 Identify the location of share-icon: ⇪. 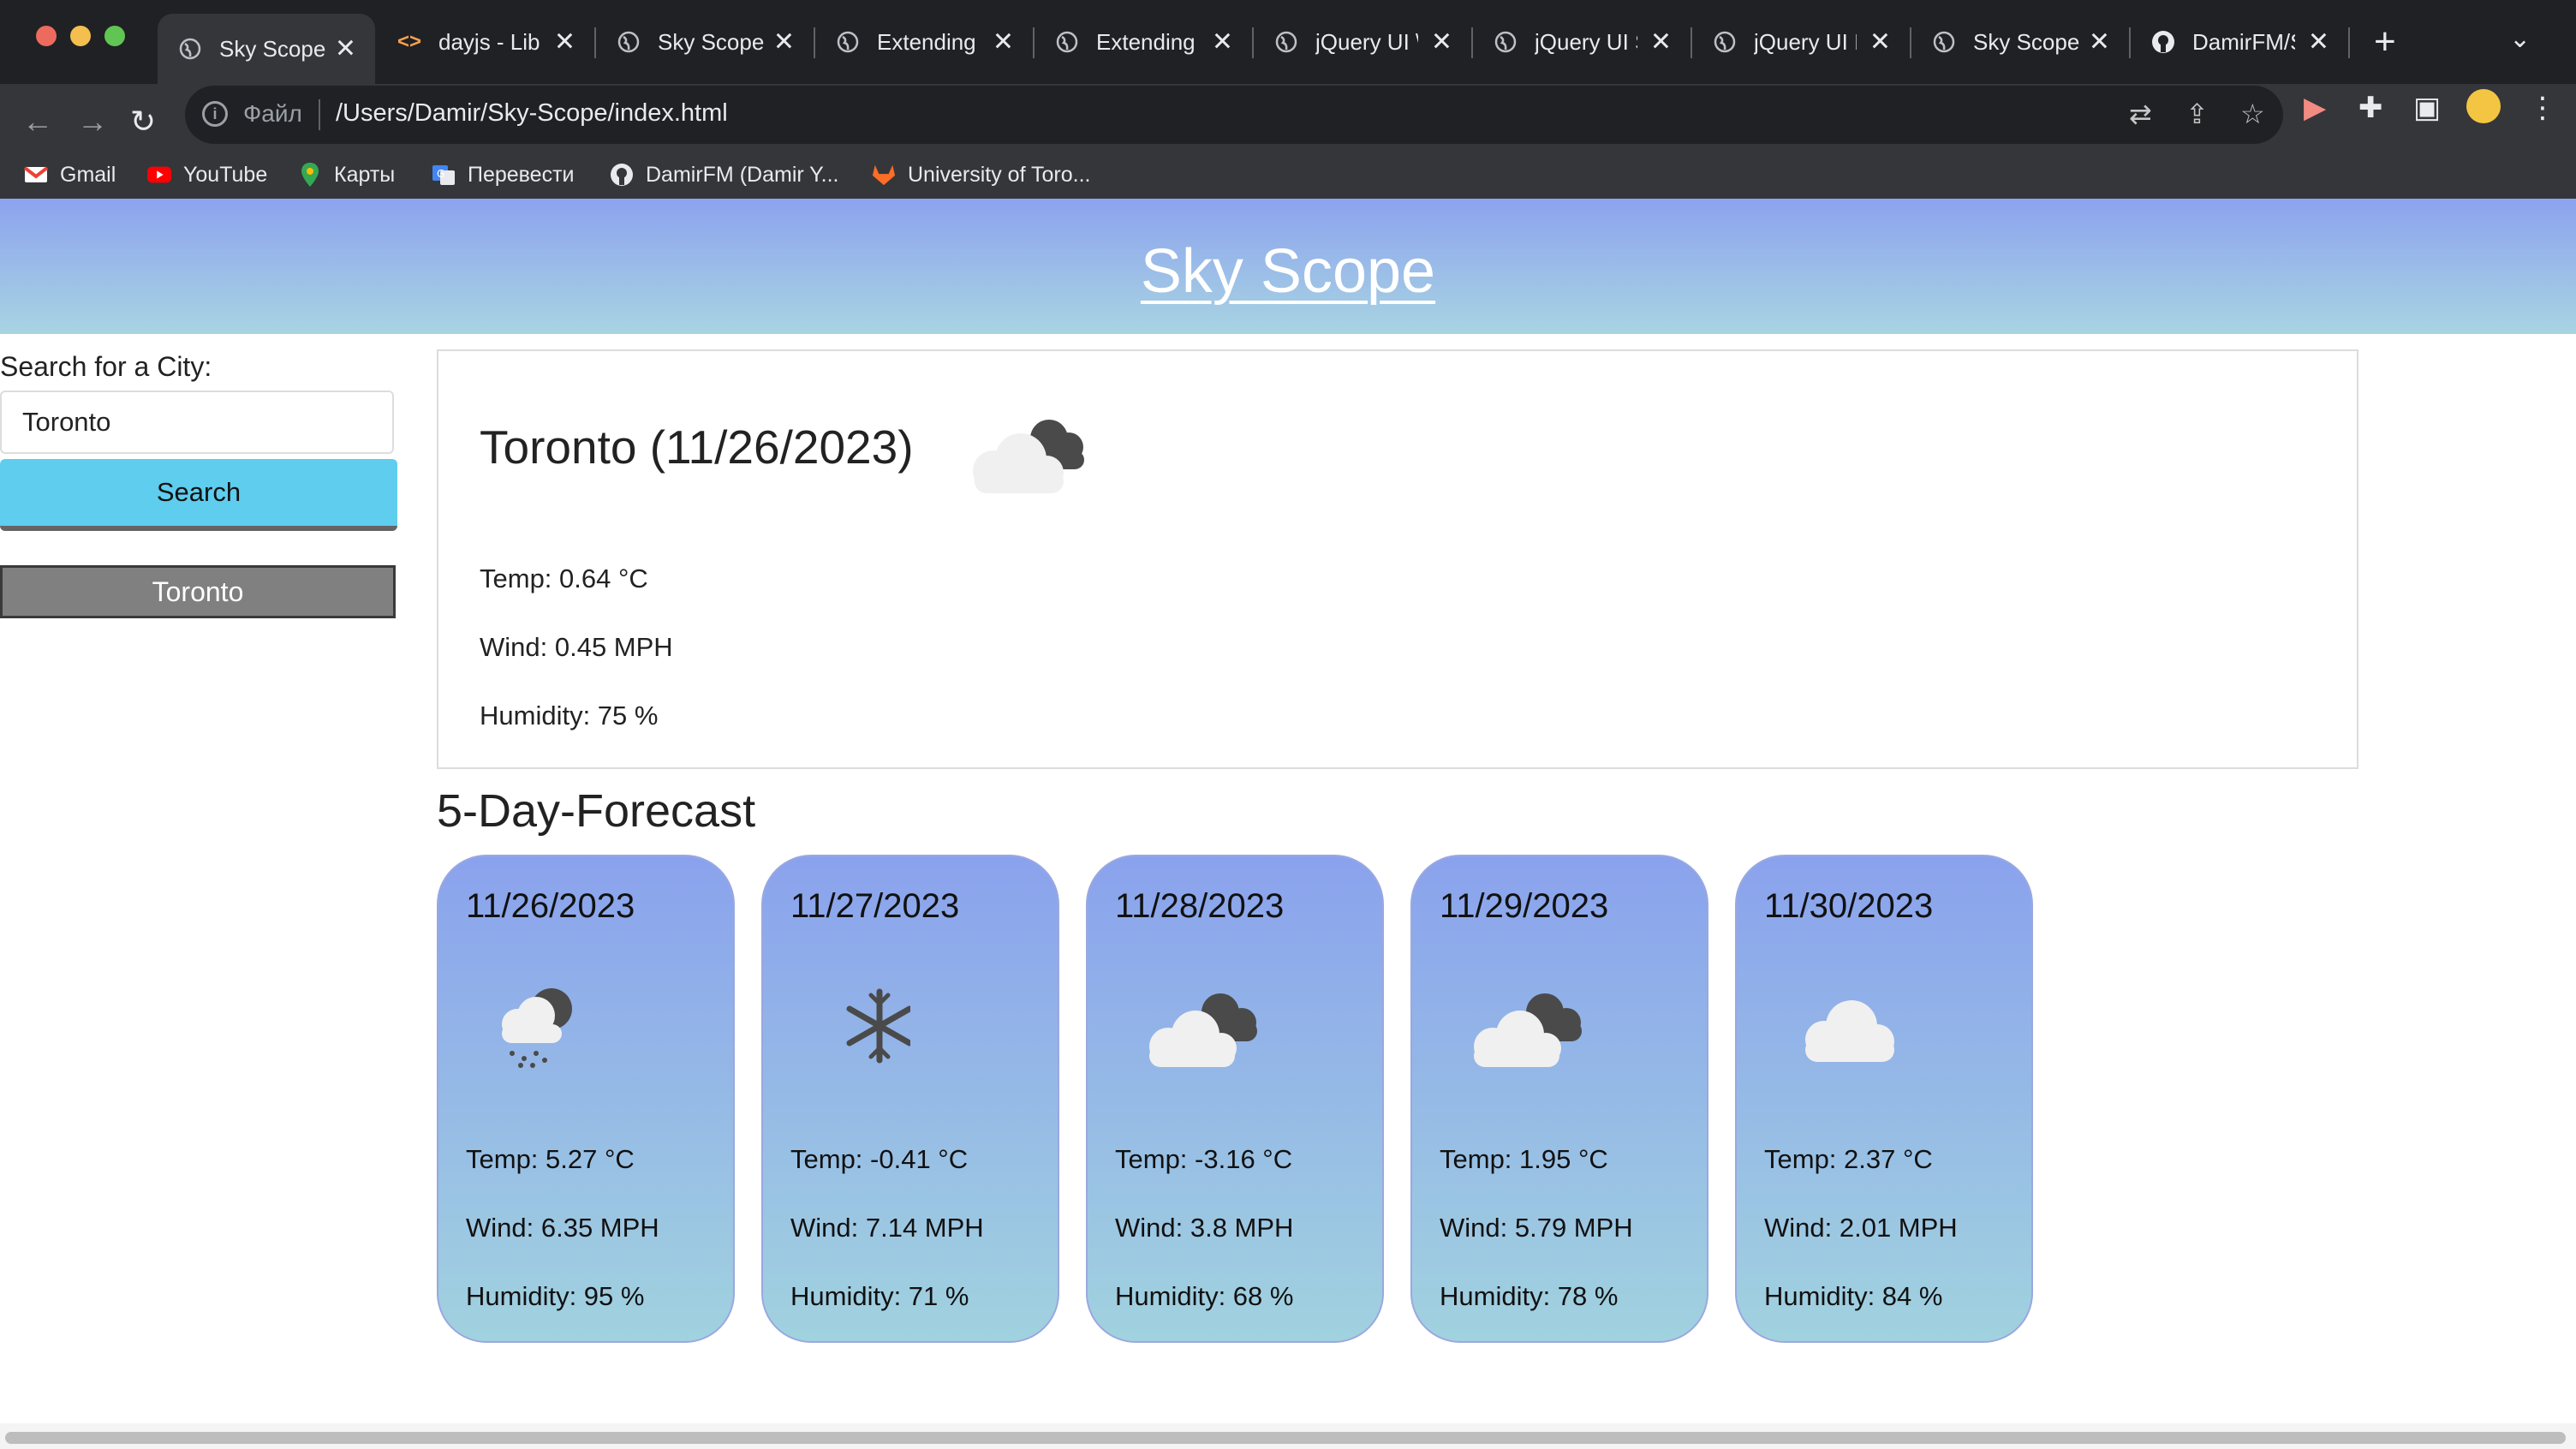
(2197, 114).